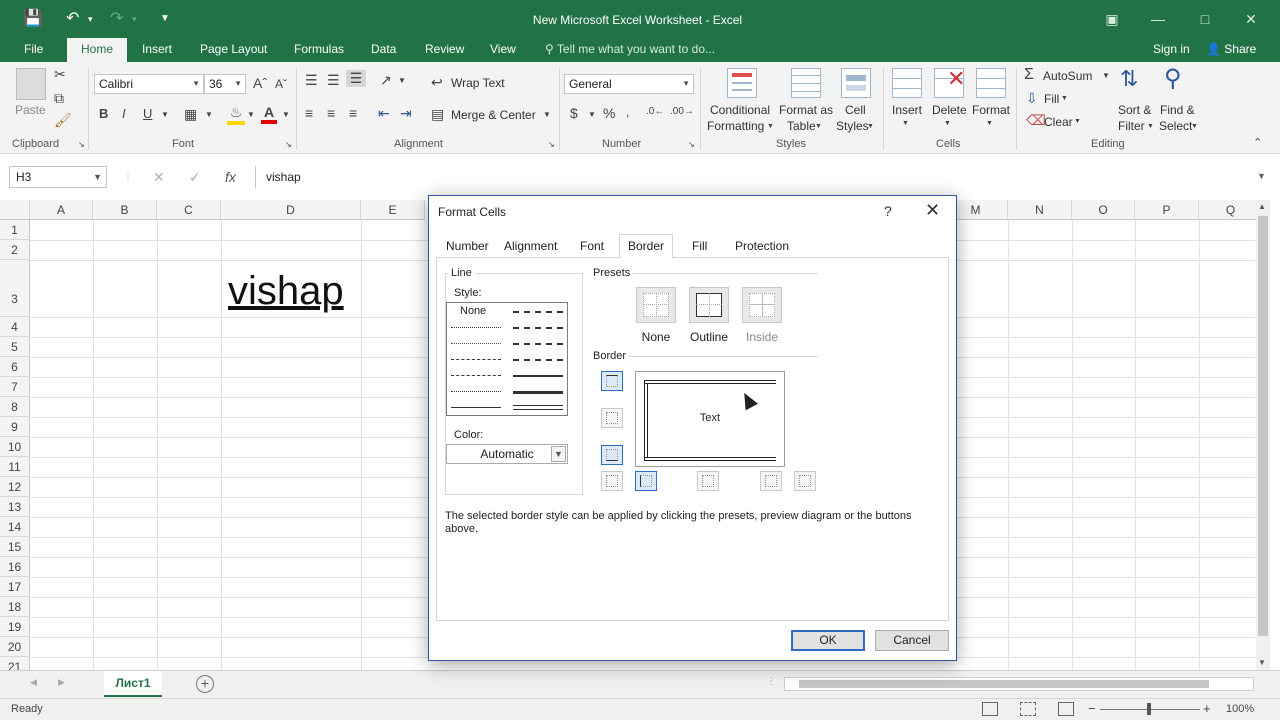 Image resolution: width=1280 pixels, height=720 pixels. What do you see at coordinates (15, 663) in the screenshot?
I see `row-header-21: 21` at bounding box center [15, 663].